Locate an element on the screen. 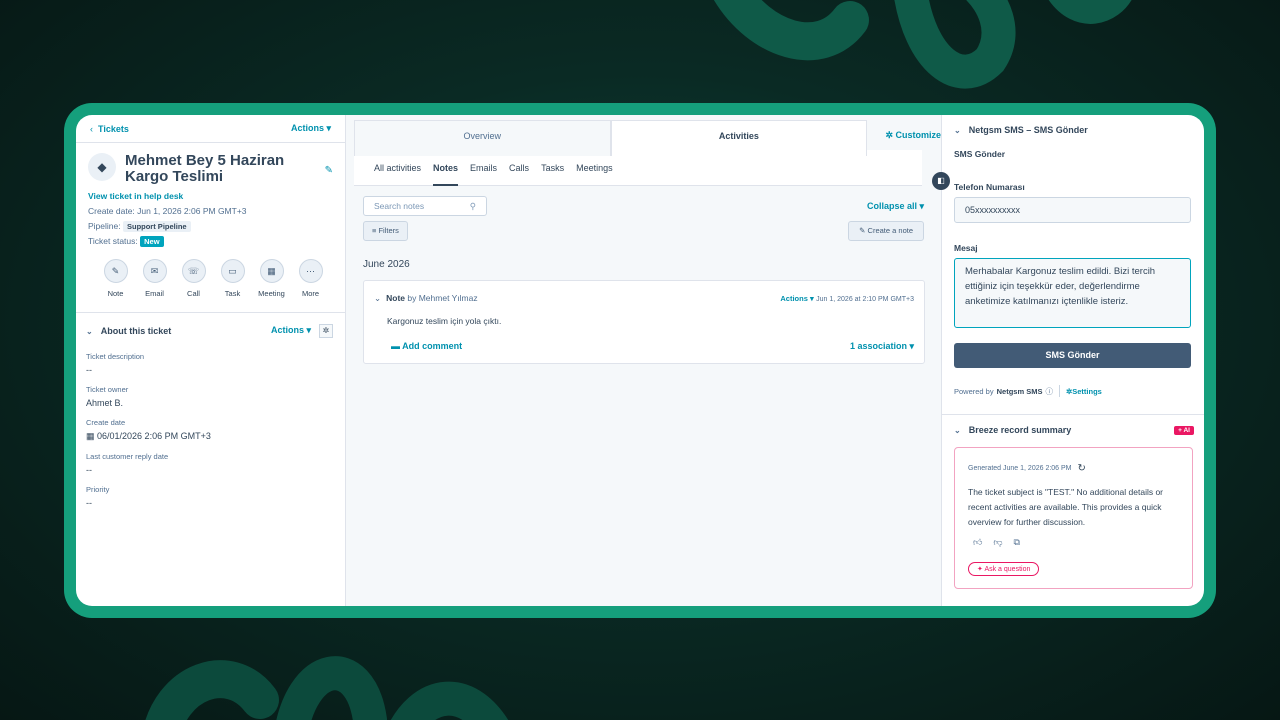 The width and height of the screenshot is (1280, 720). property-ticket-description: Ticket description -- is located at coordinates (210, 363).